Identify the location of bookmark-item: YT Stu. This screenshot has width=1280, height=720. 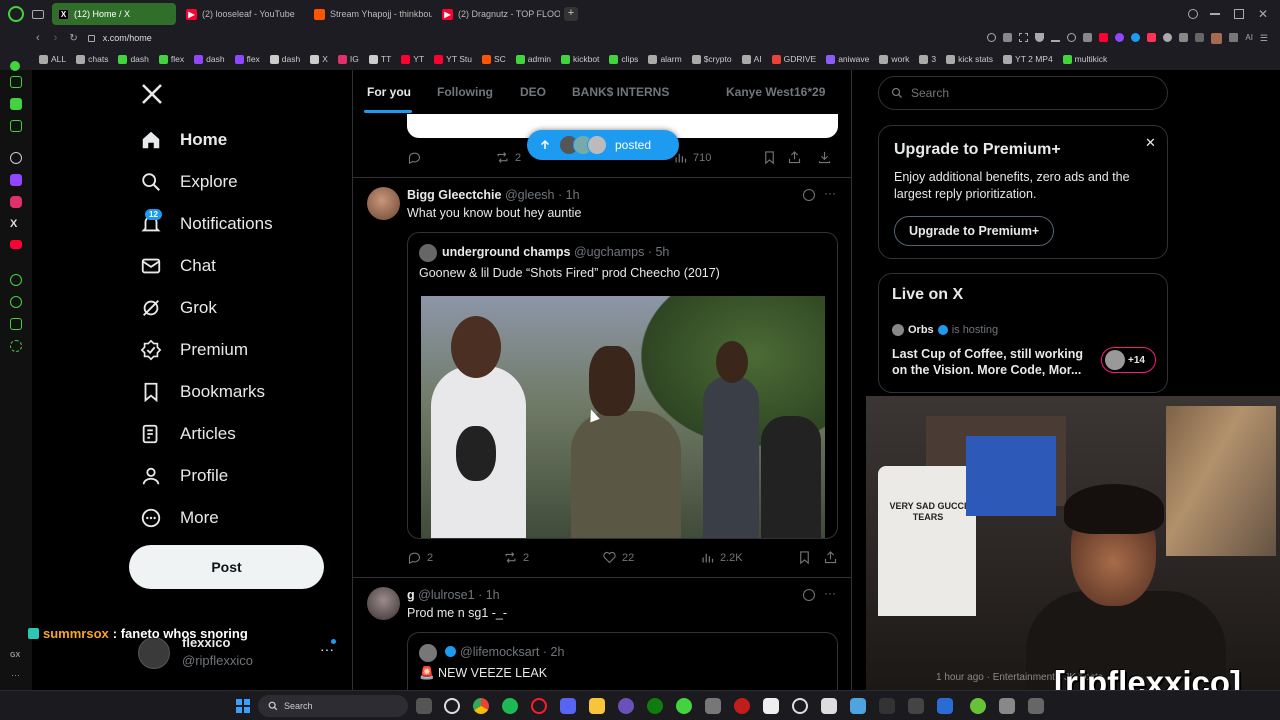
(453, 59).